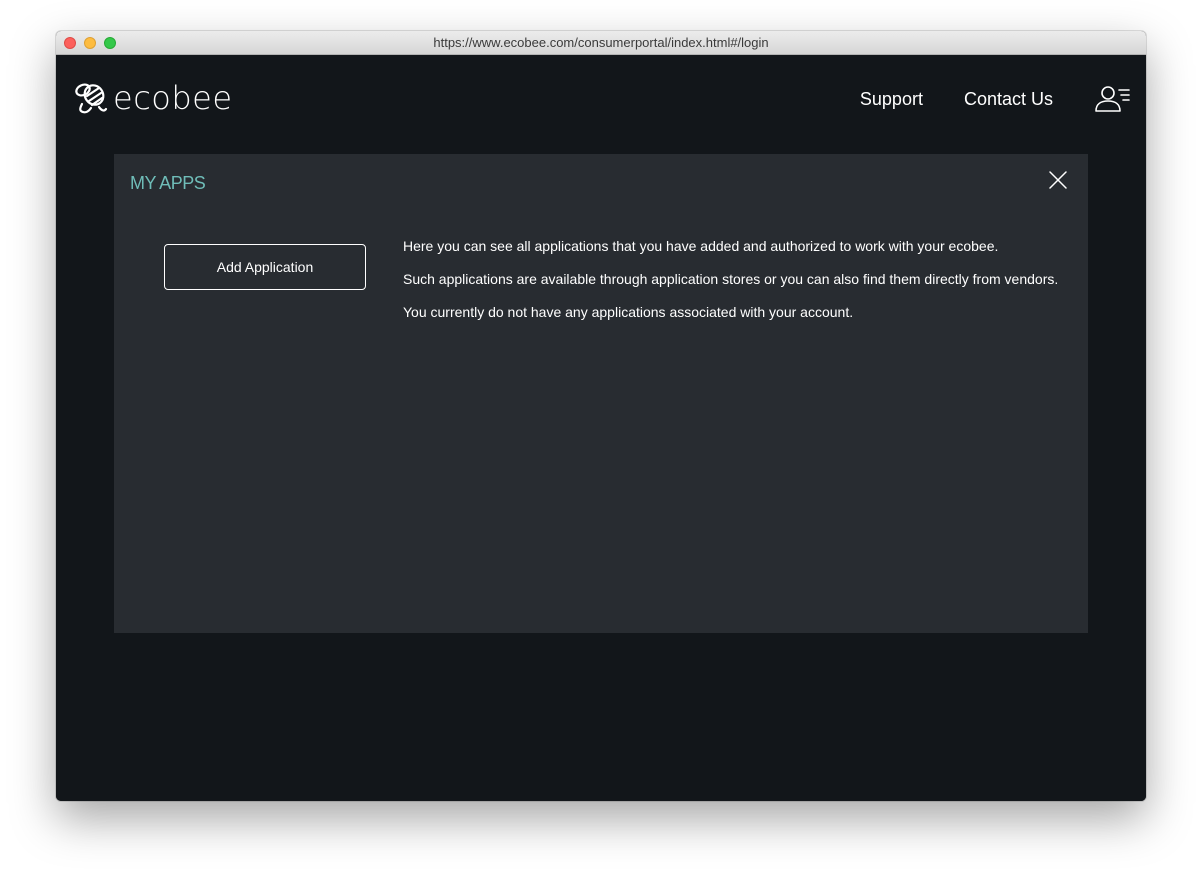 This screenshot has width=1202, height=881. Describe the element at coordinates (91, 98) in the screenshot. I see `bee-icon` at that location.